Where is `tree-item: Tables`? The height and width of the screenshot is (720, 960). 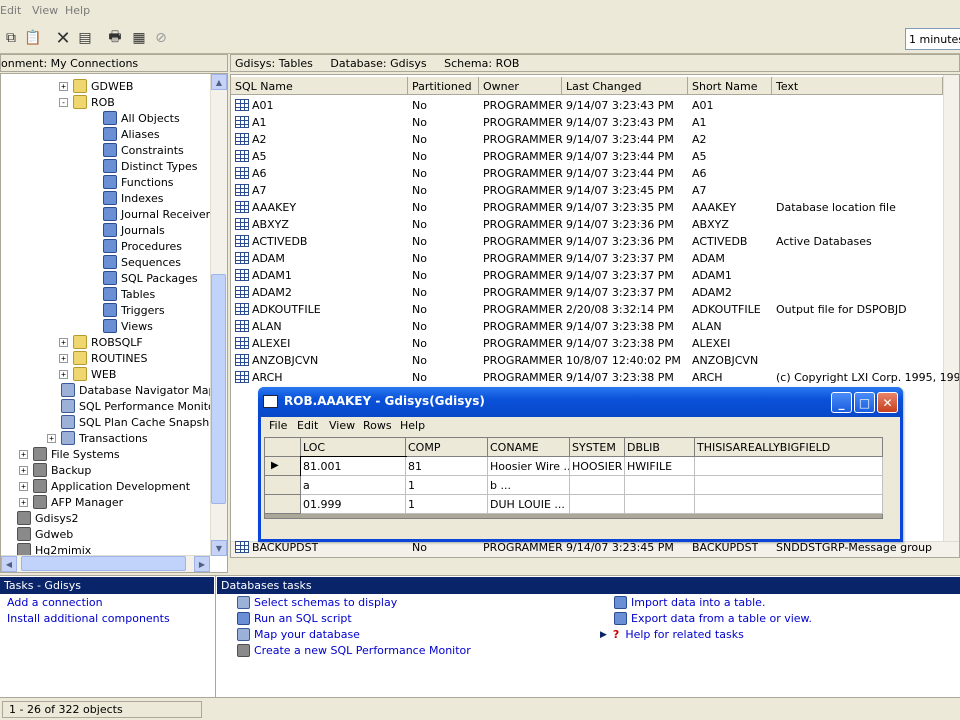
tree-item: Tables is located at coordinates (122, 294).